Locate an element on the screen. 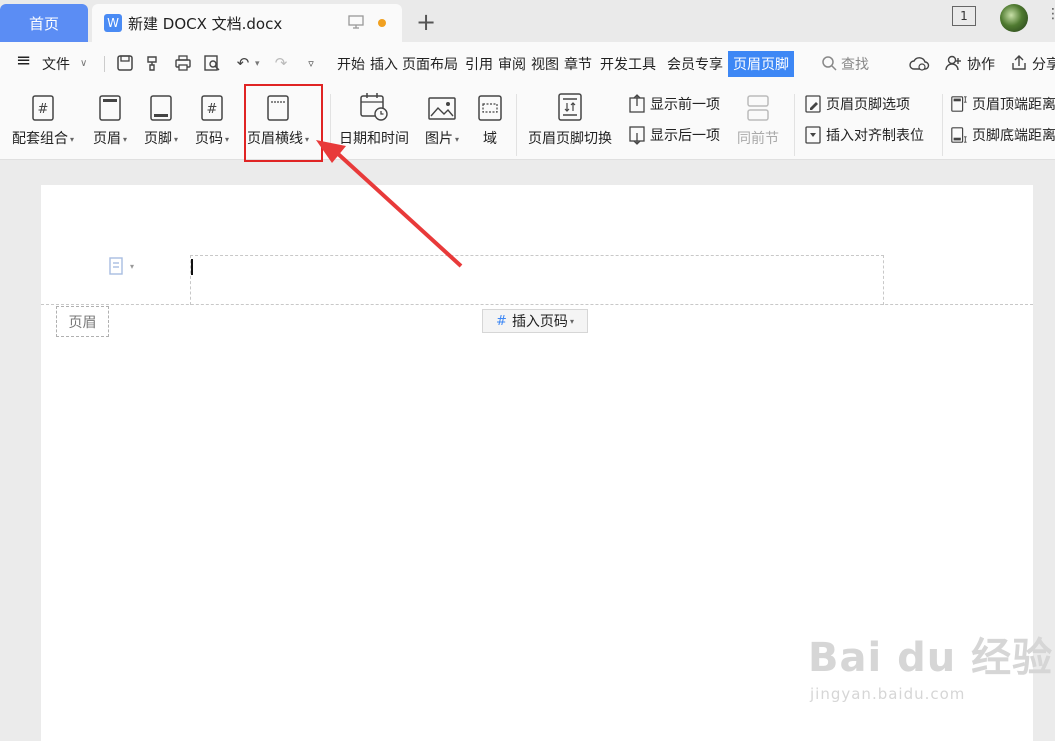 The image size is (1055, 741). format-painter-icon is located at coordinates (153, 63).